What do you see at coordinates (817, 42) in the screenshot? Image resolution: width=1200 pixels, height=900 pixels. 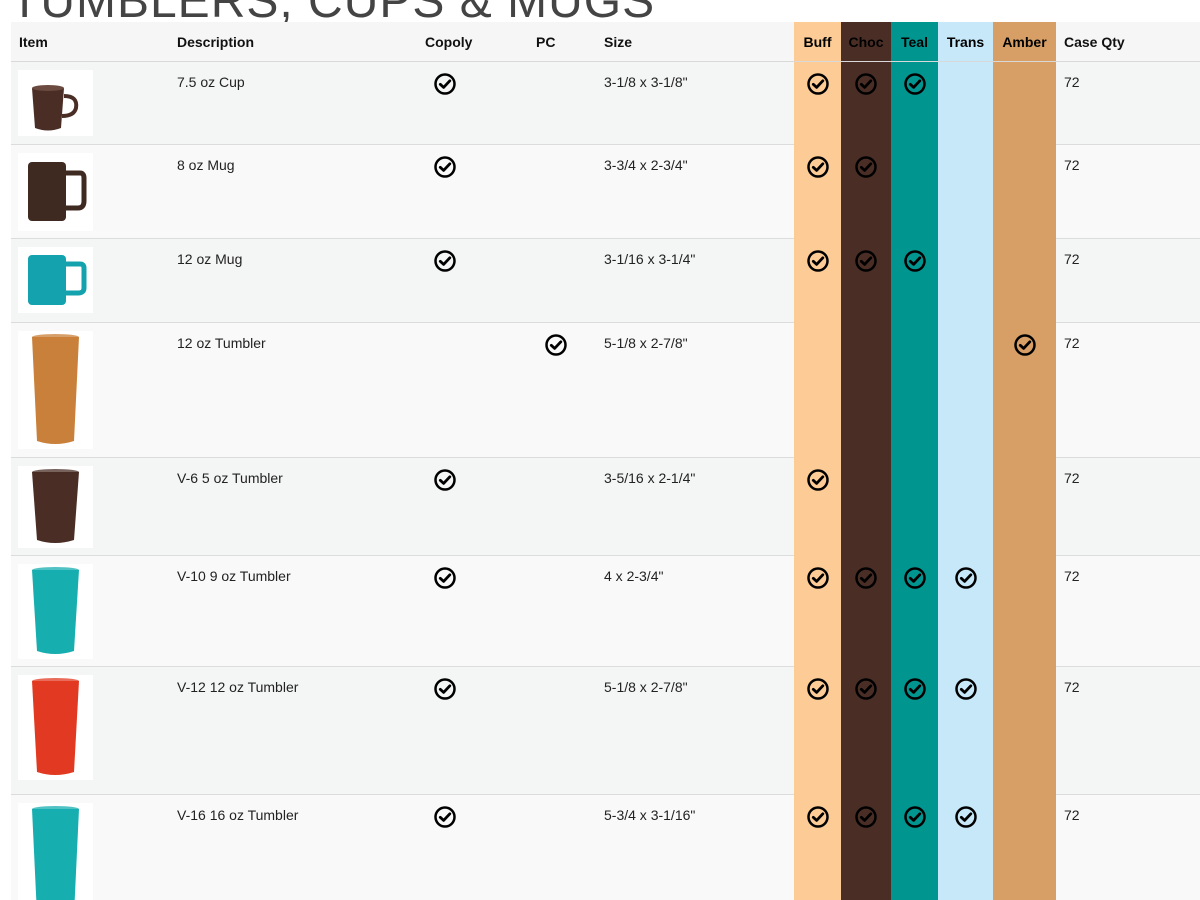 I see `header-buff: Buff` at bounding box center [817, 42].